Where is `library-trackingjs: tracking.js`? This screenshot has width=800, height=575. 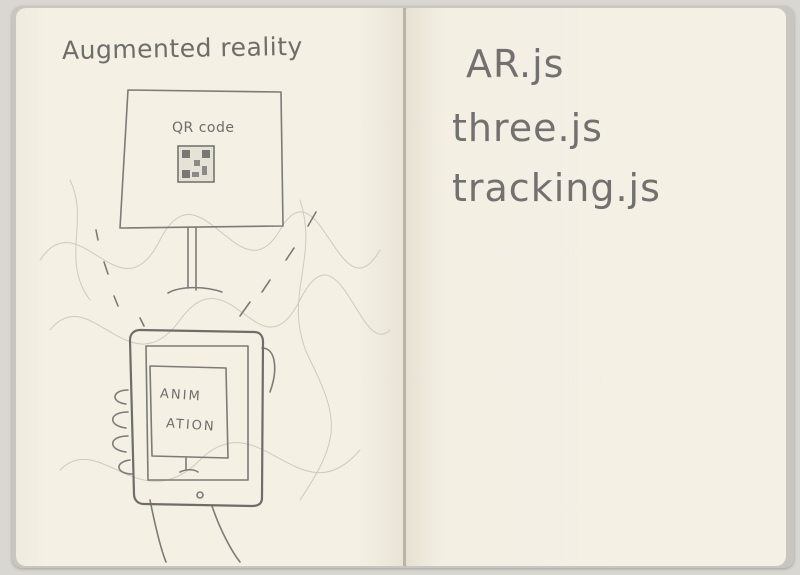 library-trackingjs: tracking.js is located at coordinates (556, 188).